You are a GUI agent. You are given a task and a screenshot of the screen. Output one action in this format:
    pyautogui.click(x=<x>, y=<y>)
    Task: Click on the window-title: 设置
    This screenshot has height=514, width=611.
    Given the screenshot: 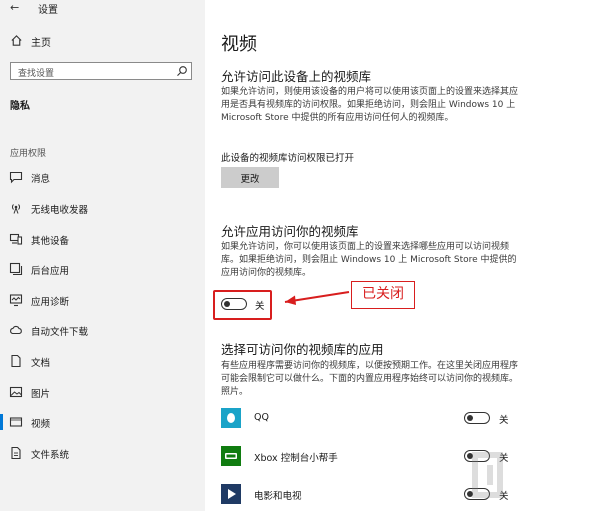 What is the action you would take?
    pyautogui.click(x=48, y=10)
    